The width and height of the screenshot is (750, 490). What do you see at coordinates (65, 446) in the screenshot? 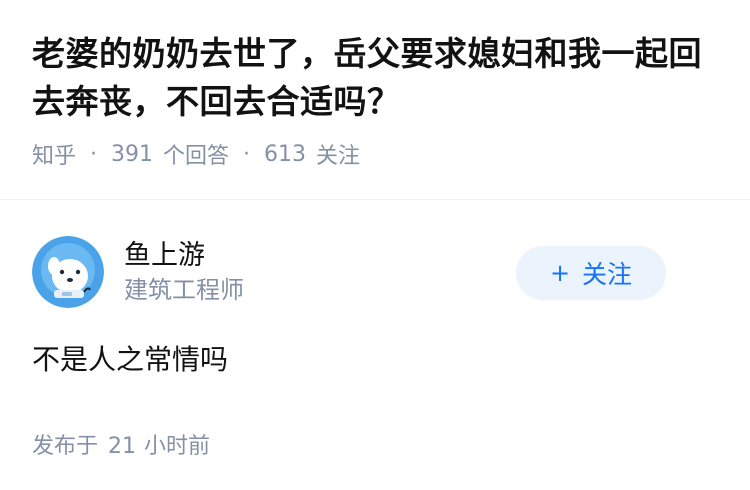
I see `publish-prefix: 发布于` at bounding box center [65, 446].